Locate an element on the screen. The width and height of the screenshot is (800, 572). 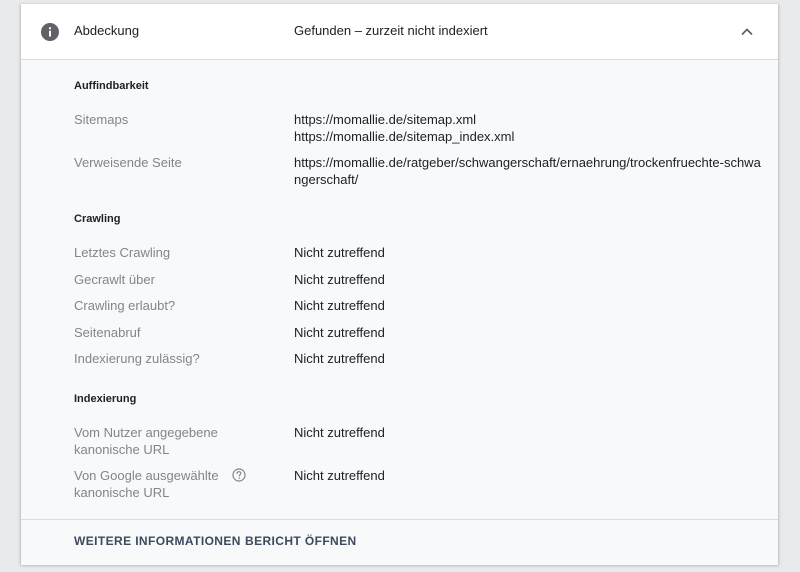
crawled-as-value: Nicht zutreffend is located at coordinates (339, 279).